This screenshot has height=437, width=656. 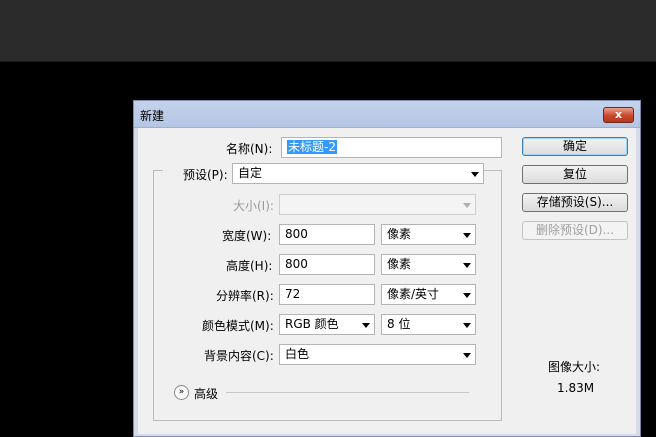 What do you see at coordinates (399, 264) in the screenshot?
I see `height-unit-value: 像素` at bounding box center [399, 264].